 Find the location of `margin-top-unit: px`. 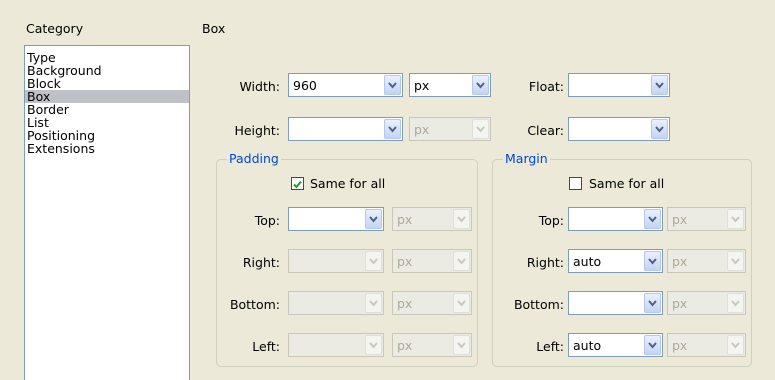

margin-top-unit: px is located at coordinates (680, 219).